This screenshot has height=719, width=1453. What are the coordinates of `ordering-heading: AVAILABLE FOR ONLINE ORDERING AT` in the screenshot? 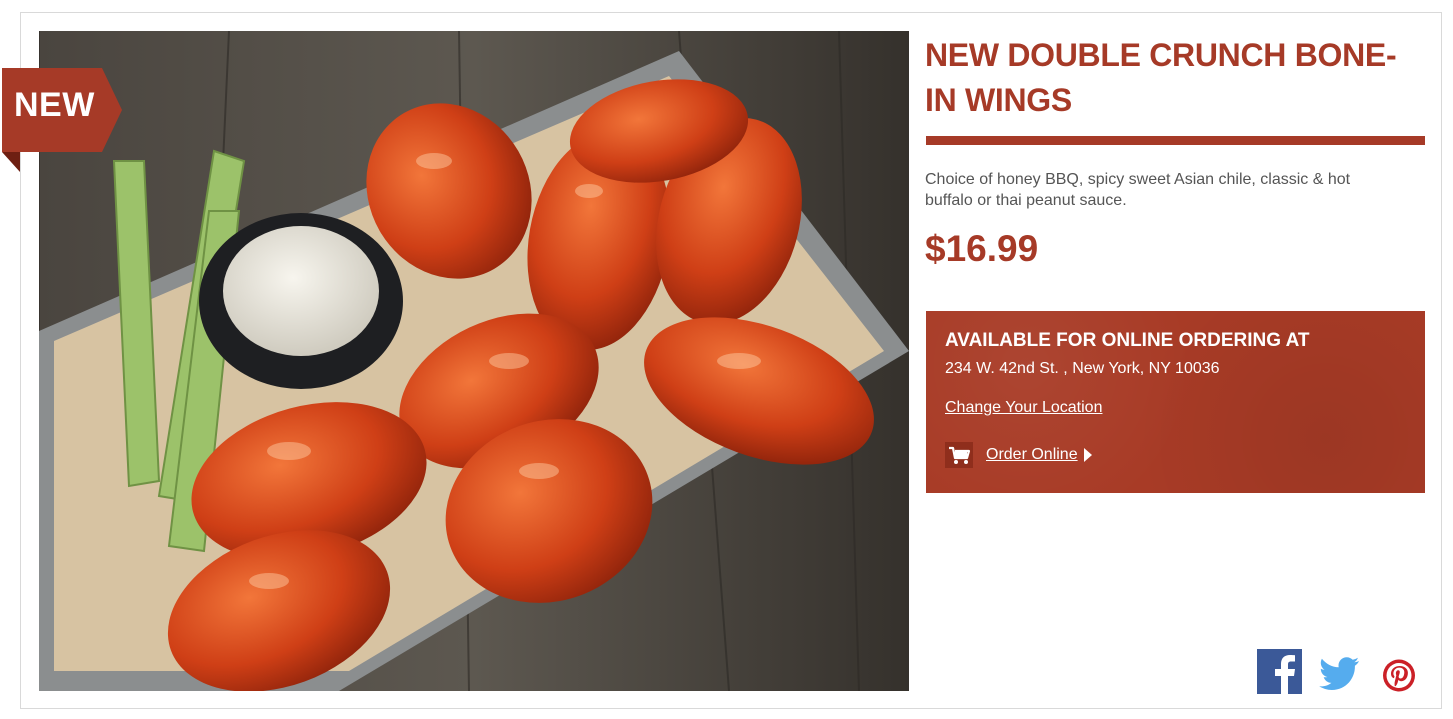 It's located at (1127, 340).